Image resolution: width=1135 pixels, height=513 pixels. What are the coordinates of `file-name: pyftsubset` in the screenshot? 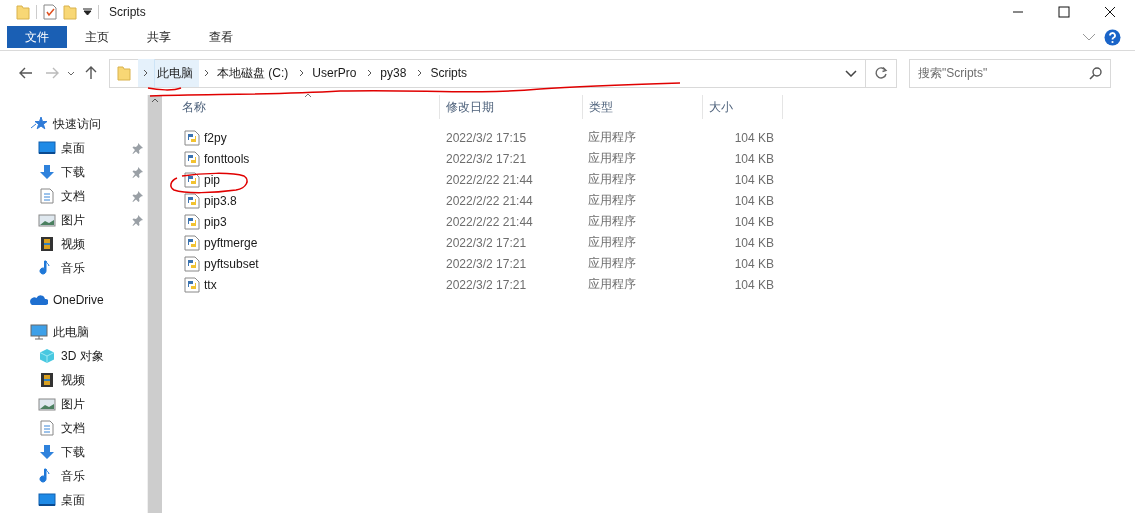 It's located at (231, 263).